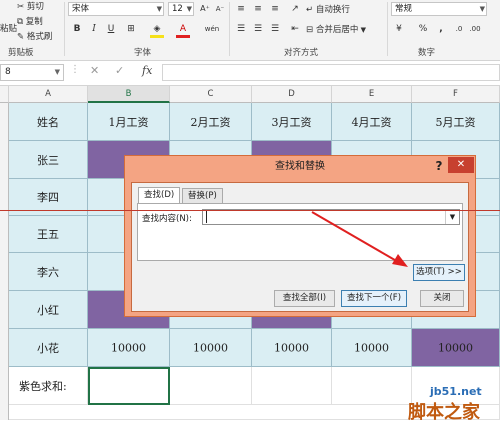 This screenshot has width=500, height=424. Describe the element at coordinates (444, 412) in the screenshot. I see `watermark-brand: 脚本之家` at that location.